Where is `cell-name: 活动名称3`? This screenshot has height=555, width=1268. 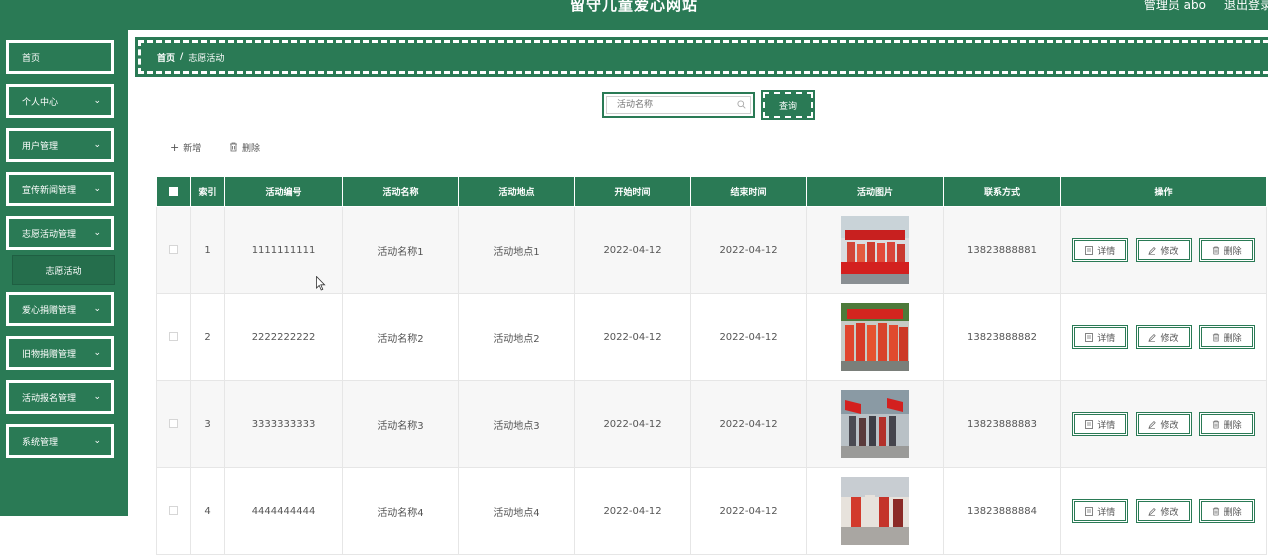
cell-name: 活动名称3 is located at coordinates (400, 424).